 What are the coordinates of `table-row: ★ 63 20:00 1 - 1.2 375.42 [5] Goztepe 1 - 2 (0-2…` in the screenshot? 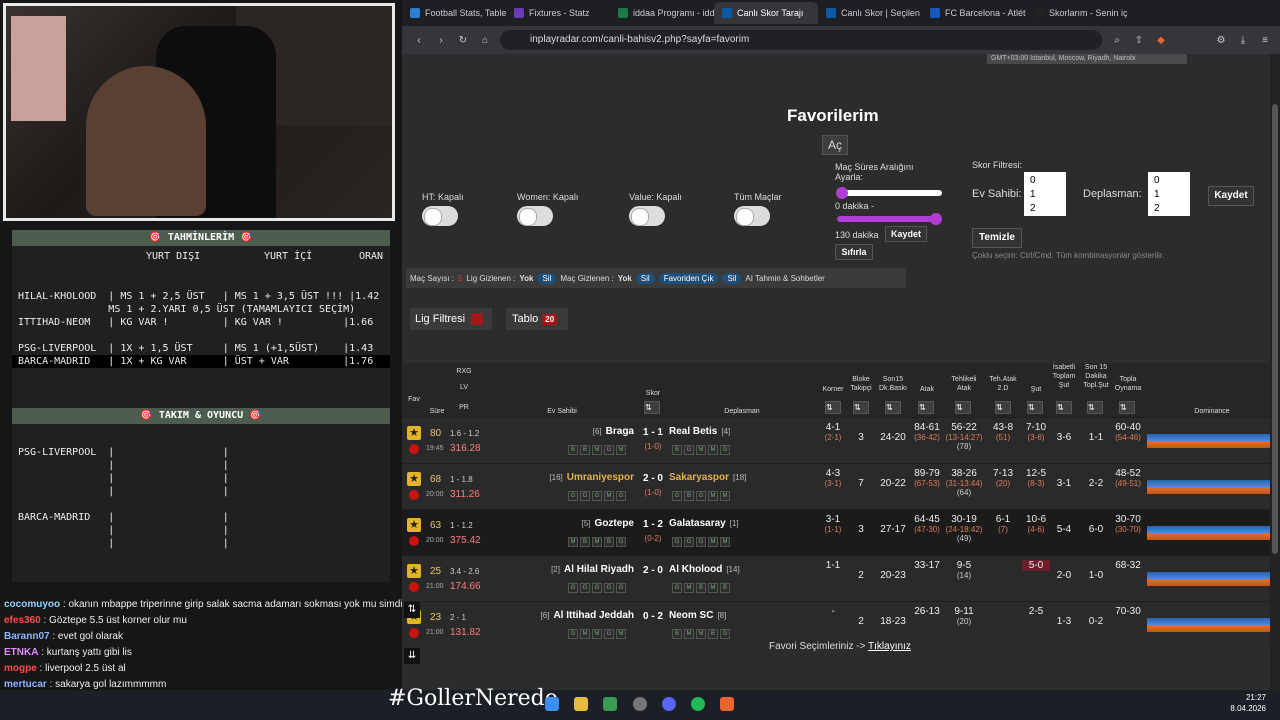 It's located at (836, 532).